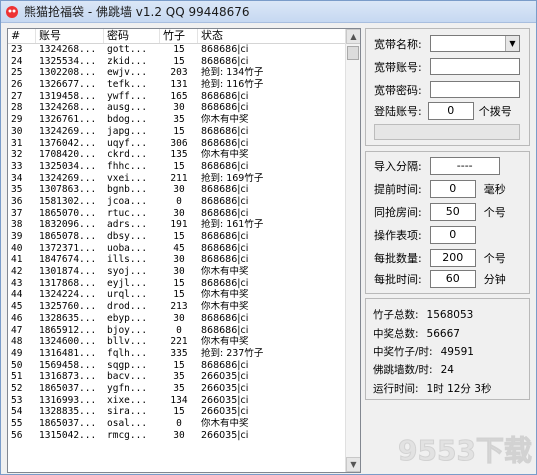 This screenshot has width=537, height=475. I want to click on broadband-password-input, so click(475, 89).